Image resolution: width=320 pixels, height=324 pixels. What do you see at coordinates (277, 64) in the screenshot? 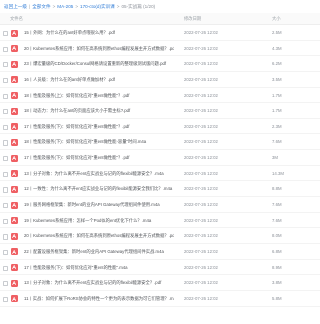
I see `file-size: 6.2M` at bounding box center [277, 64].